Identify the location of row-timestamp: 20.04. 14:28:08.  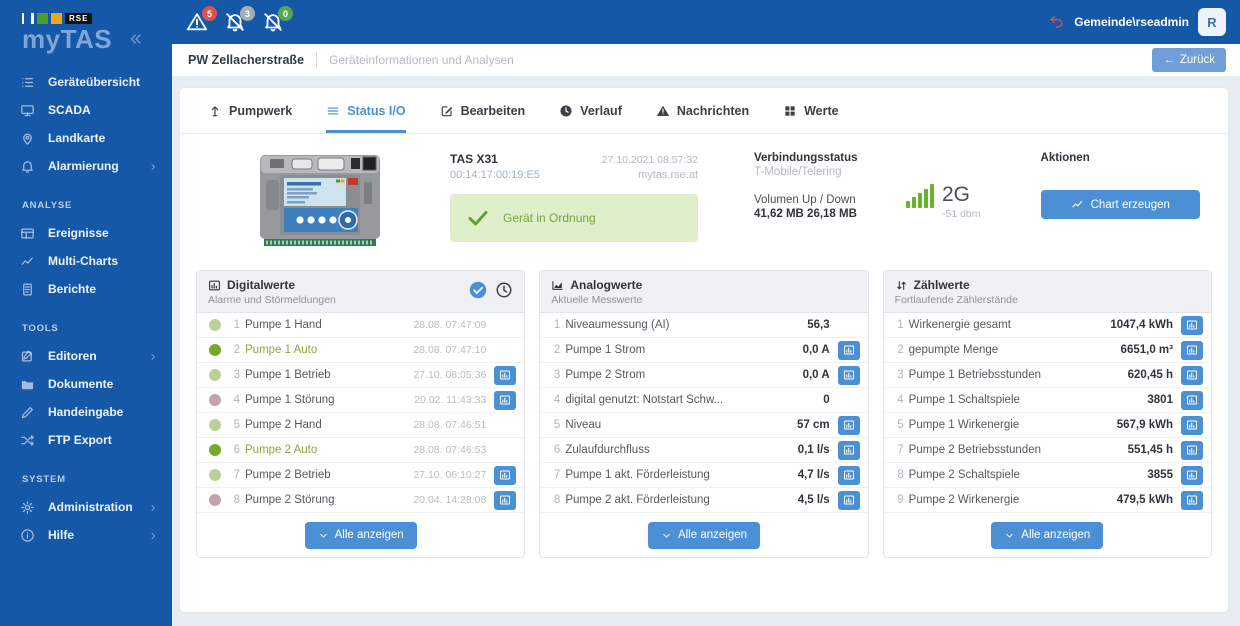
(450, 500).